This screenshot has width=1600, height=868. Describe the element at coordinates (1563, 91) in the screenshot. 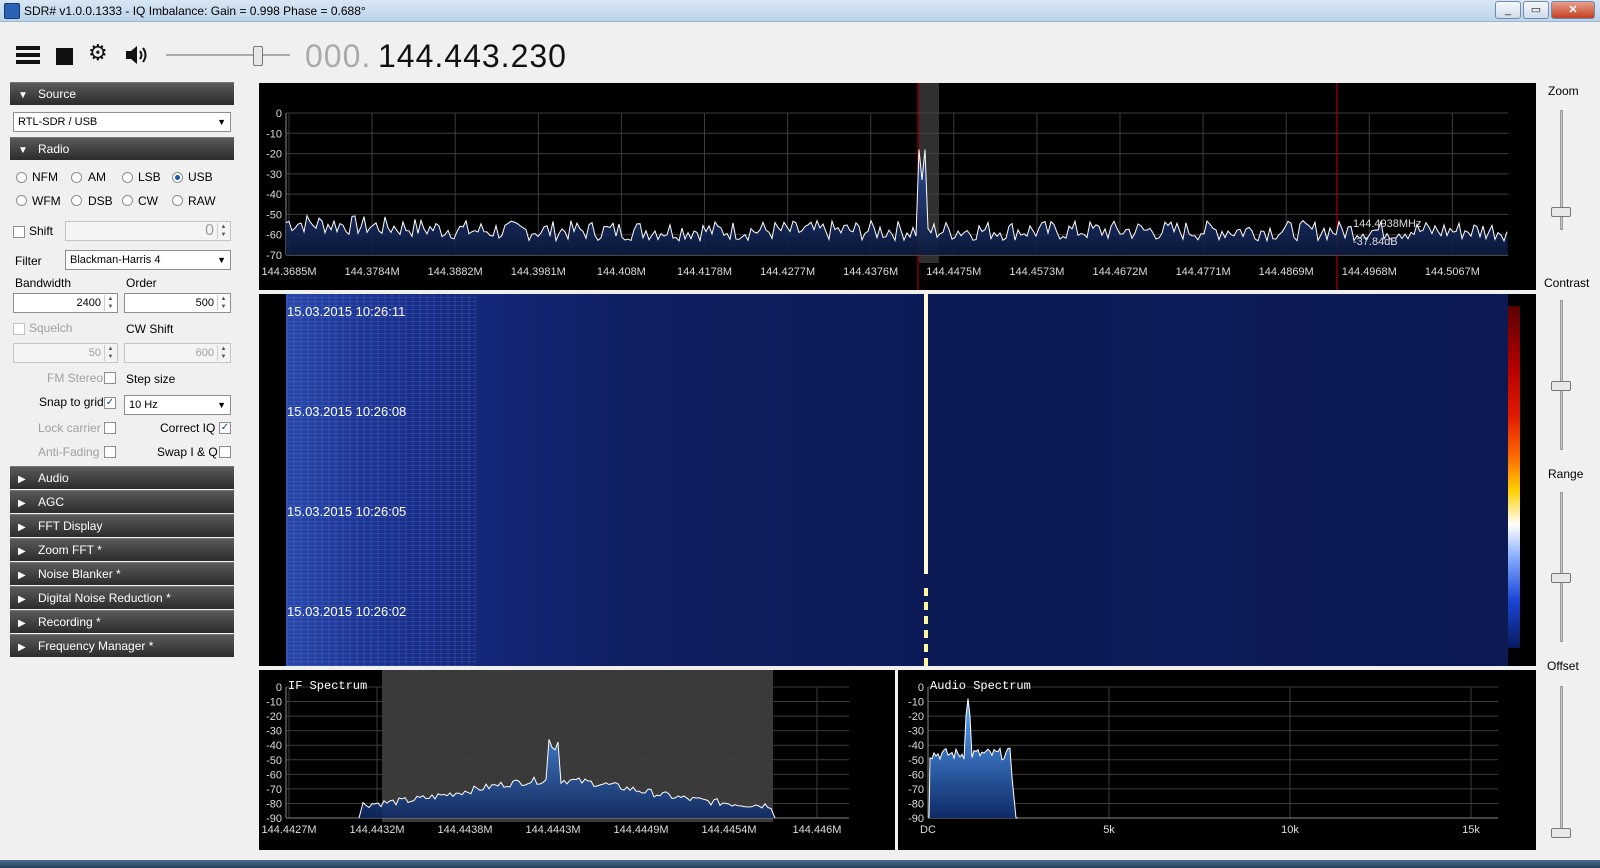

I see `zoom-label: Zoom` at that location.